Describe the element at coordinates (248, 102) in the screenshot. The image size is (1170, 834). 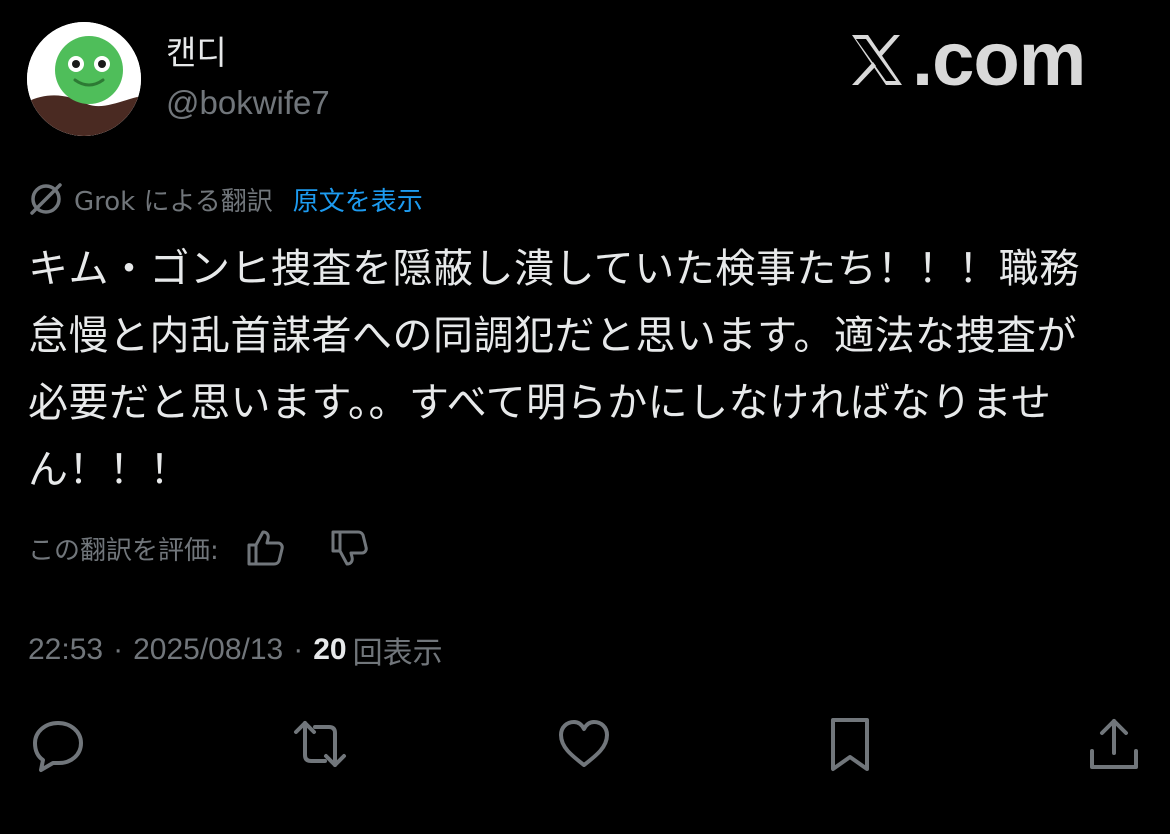
I see `user-handle: @bokwife7` at that location.